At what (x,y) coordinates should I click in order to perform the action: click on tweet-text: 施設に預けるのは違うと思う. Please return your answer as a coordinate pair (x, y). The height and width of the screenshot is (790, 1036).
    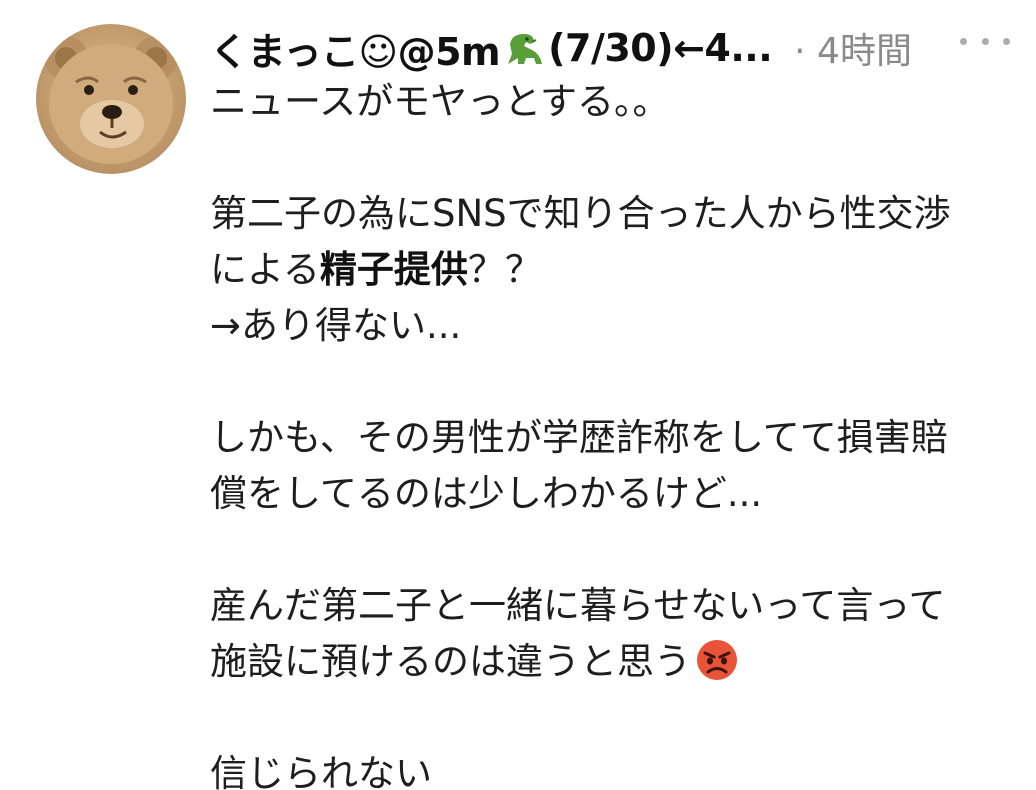
    Looking at the image, I should click on (450, 661).